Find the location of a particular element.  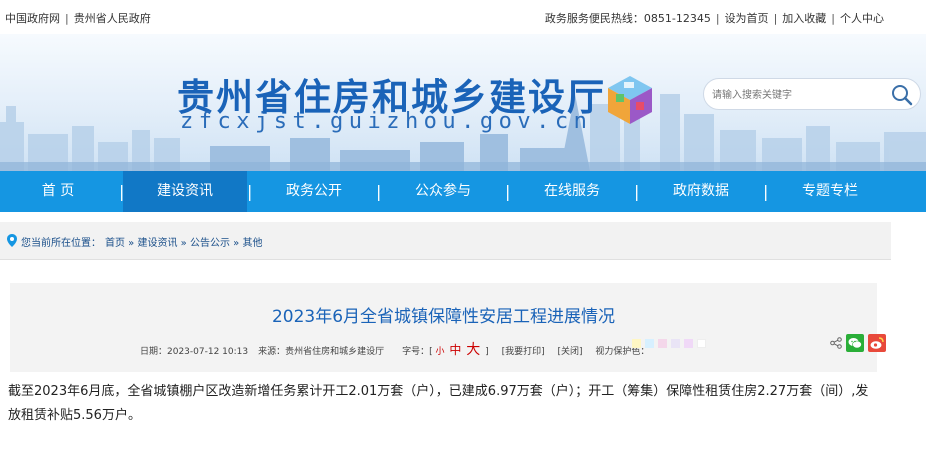

weibo-icon is located at coordinates (877, 343).